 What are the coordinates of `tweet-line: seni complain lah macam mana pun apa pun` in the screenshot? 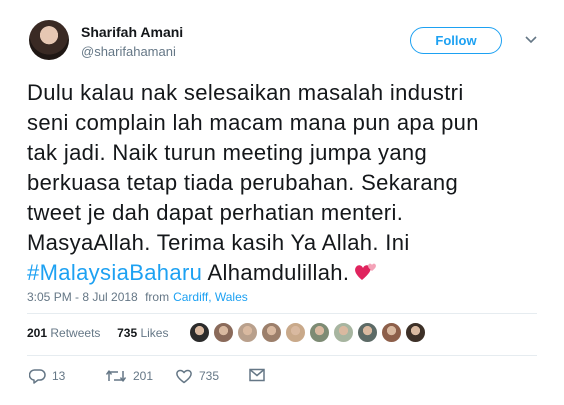 It's located at (253, 122).